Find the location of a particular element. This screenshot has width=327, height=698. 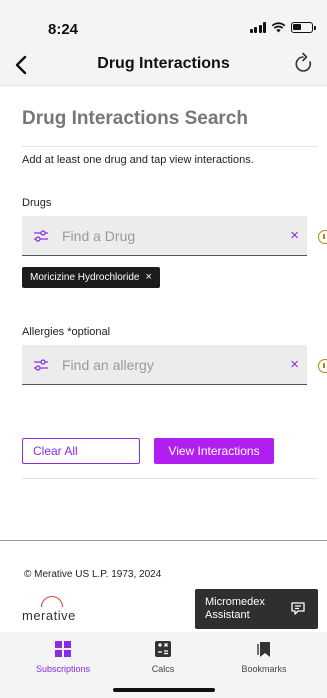

bookmark-icon is located at coordinates (263, 649).